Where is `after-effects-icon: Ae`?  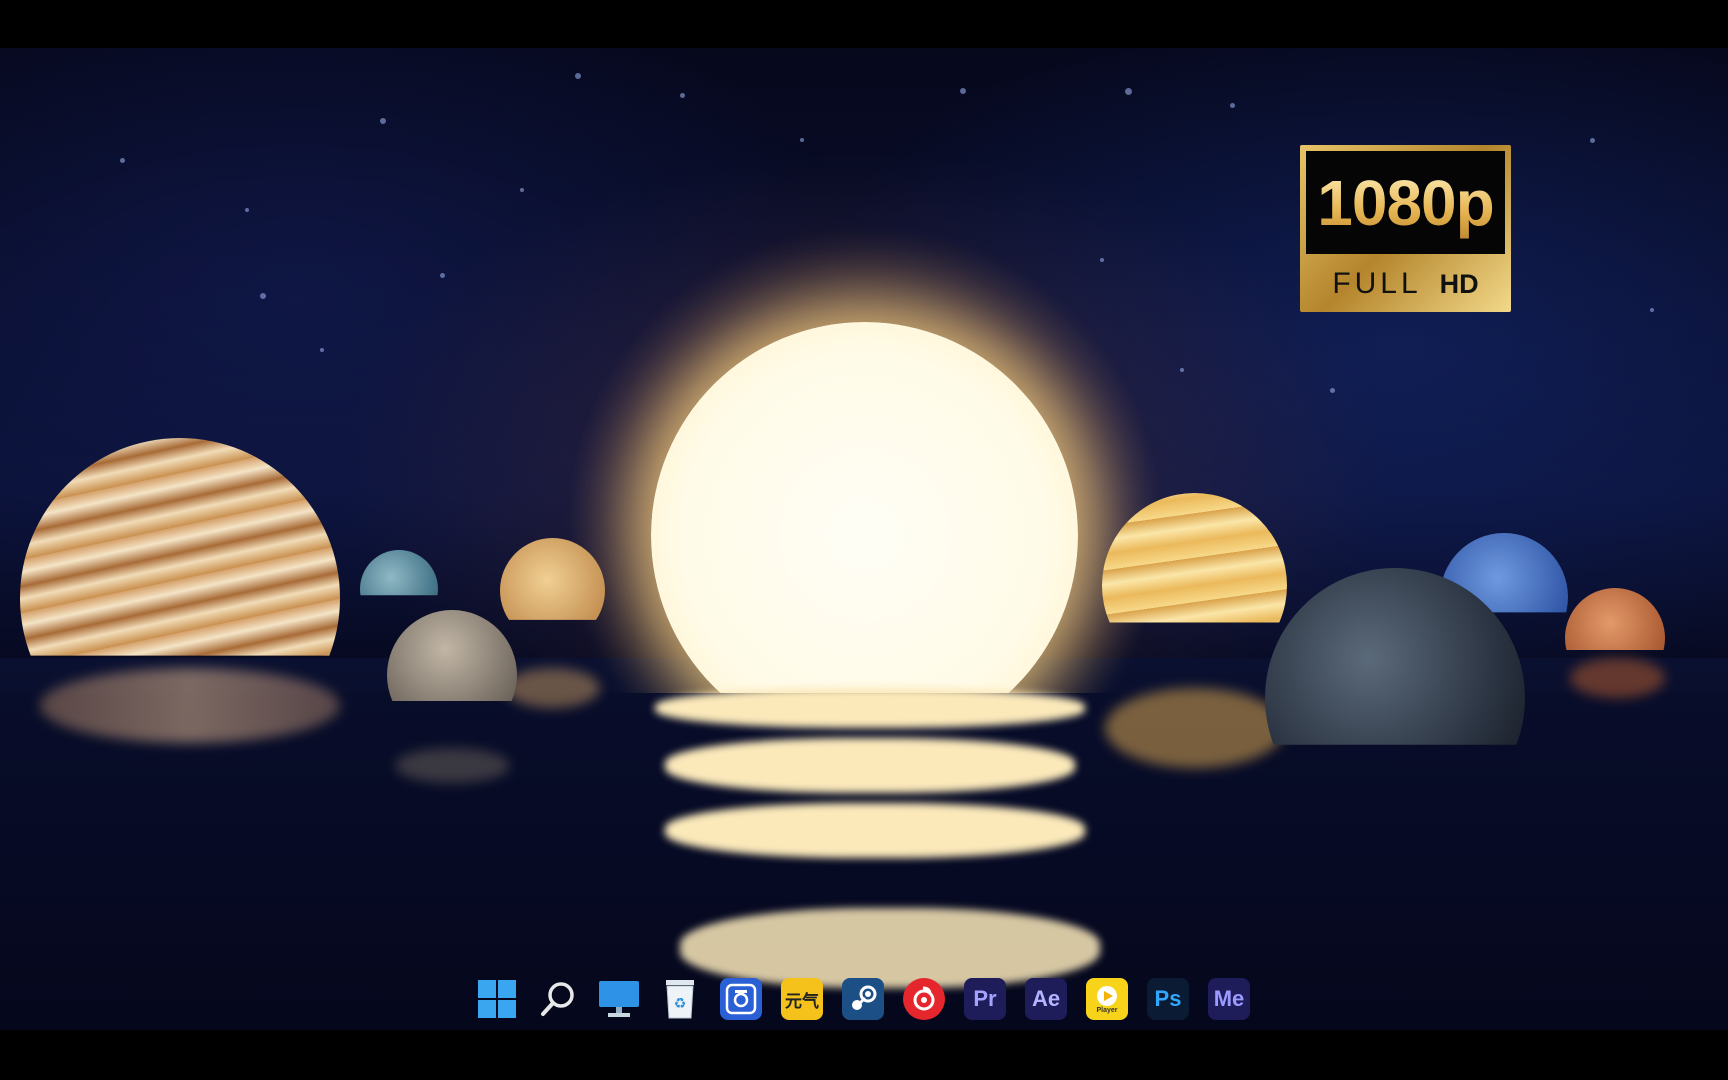 after-effects-icon: Ae is located at coordinates (1046, 999).